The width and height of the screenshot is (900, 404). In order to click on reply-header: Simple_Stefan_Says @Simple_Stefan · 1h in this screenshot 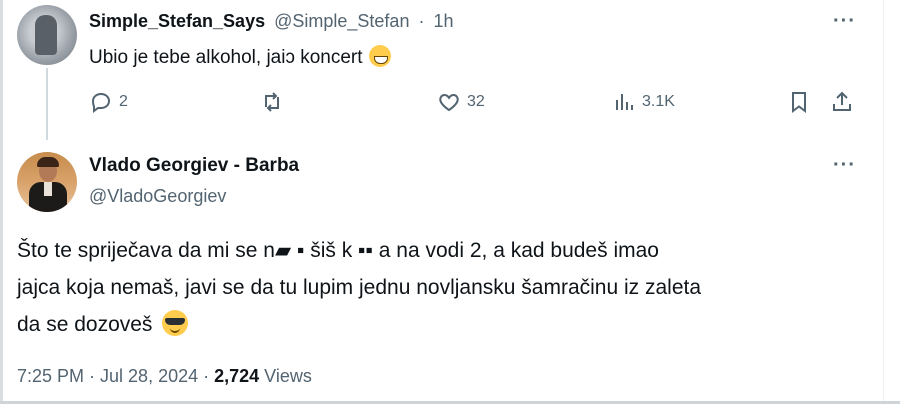, I will do `click(271, 21)`.